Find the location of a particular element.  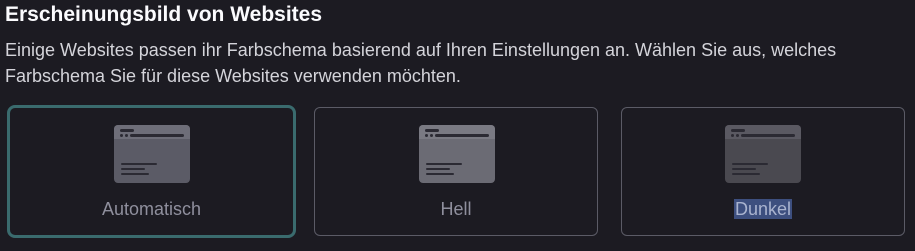

option-label-dark: Dunkel is located at coordinates (763, 209).